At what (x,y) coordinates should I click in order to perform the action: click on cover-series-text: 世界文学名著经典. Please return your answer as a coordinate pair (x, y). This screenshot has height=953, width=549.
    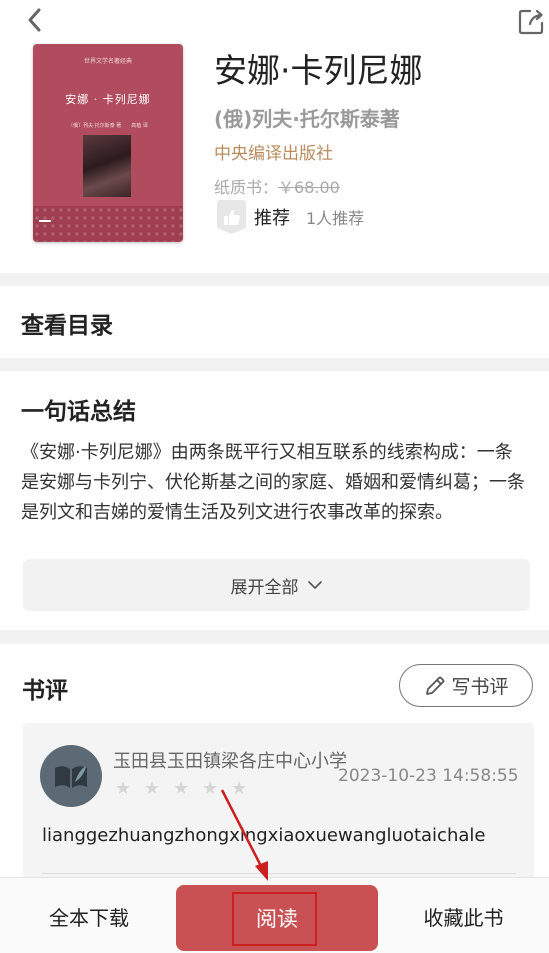
    Looking at the image, I should click on (107, 61).